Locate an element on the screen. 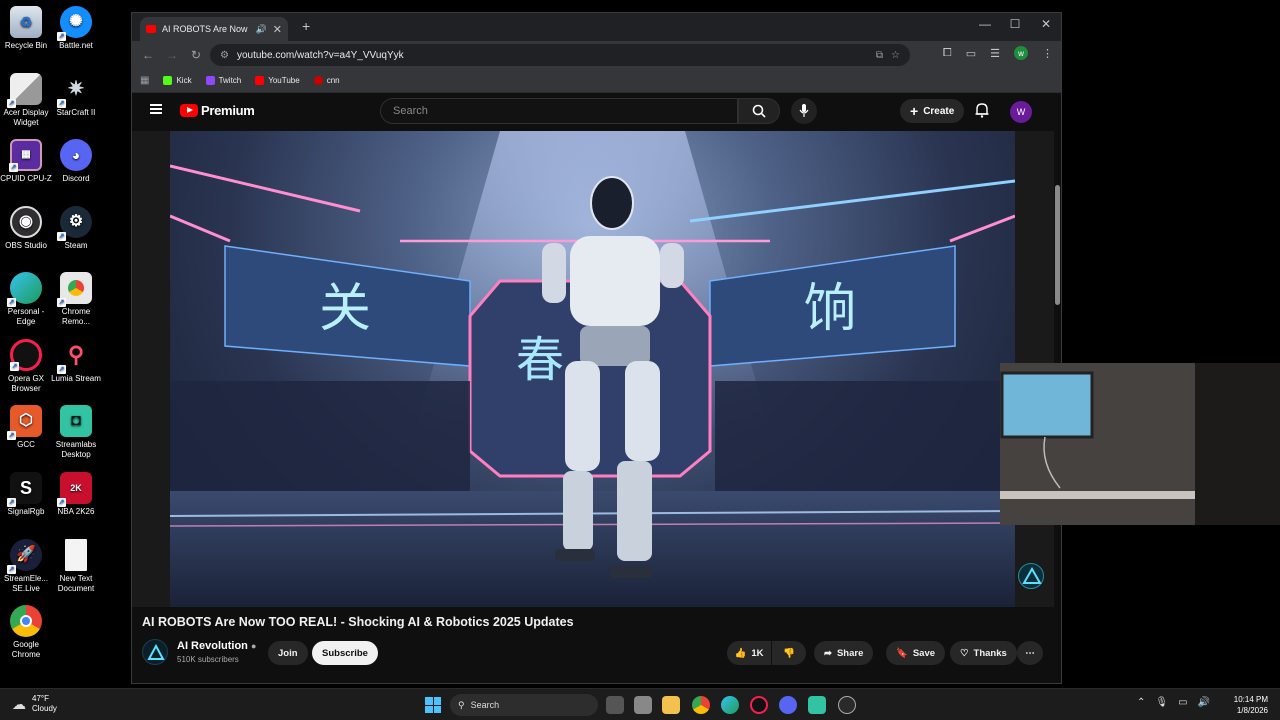 This screenshot has height=720, width=1280. task-view-icon is located at coordinates (615, 705).